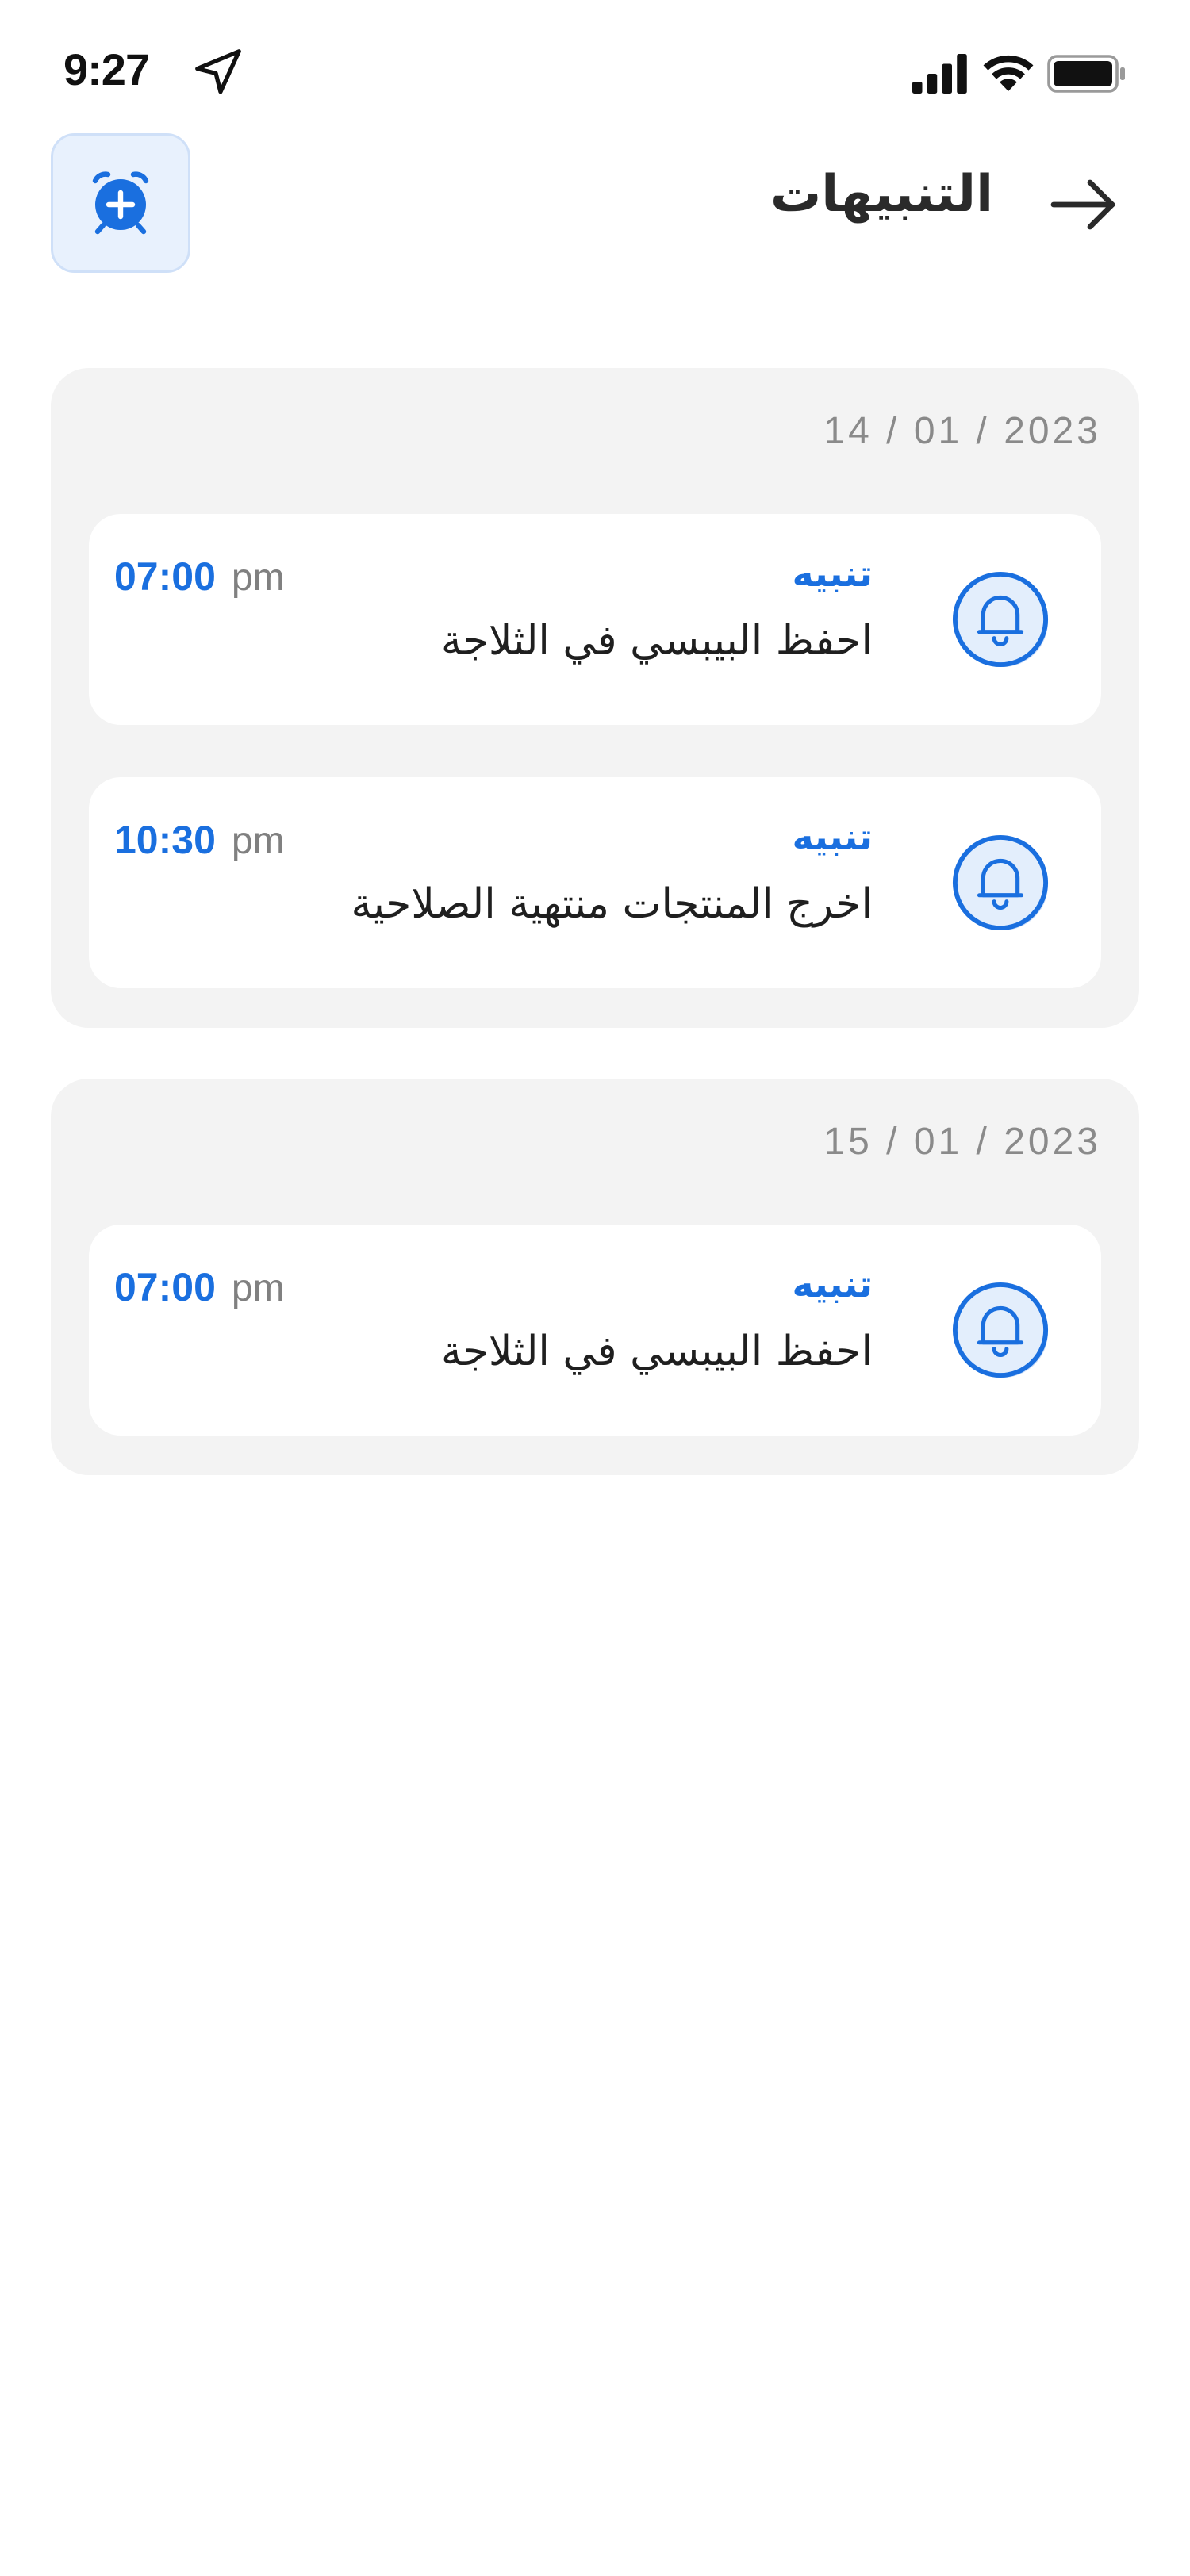 The height and width of the screenshot is (2576, 1190). I want to click on cellular-signal-icon, so click(939, 74).